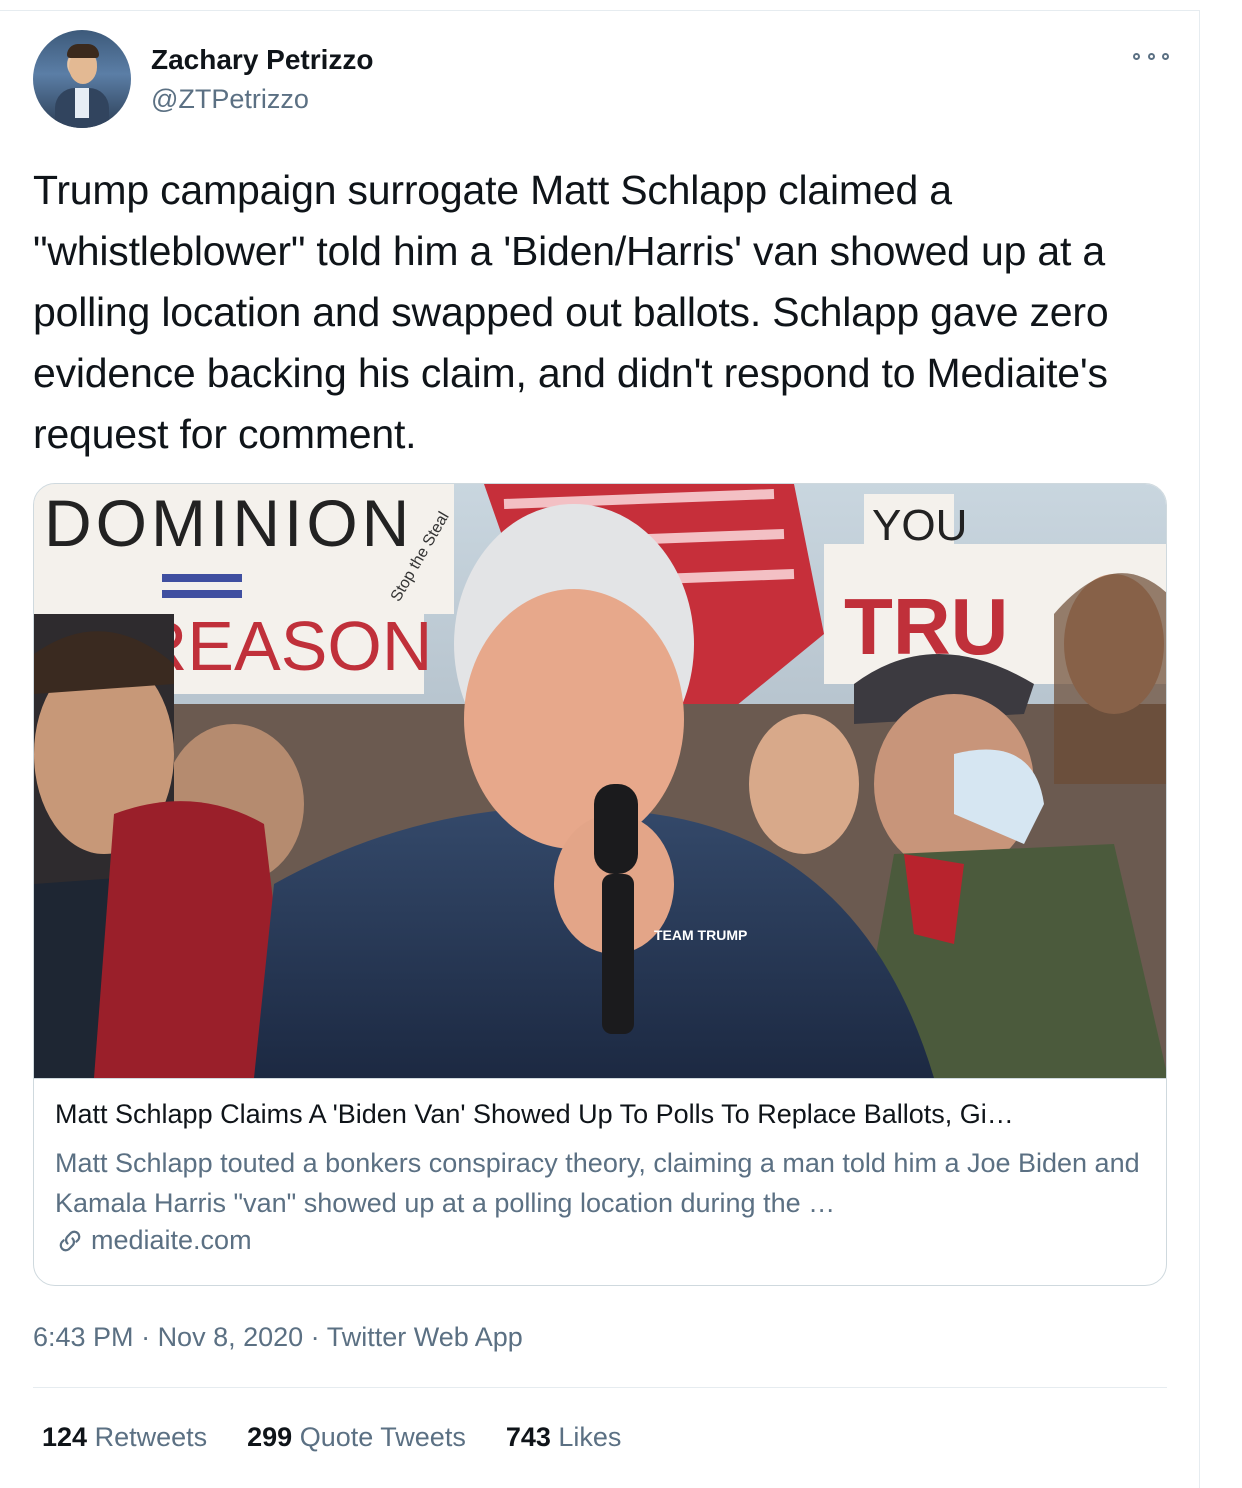  I want to click on avatar, so click(82, 79).